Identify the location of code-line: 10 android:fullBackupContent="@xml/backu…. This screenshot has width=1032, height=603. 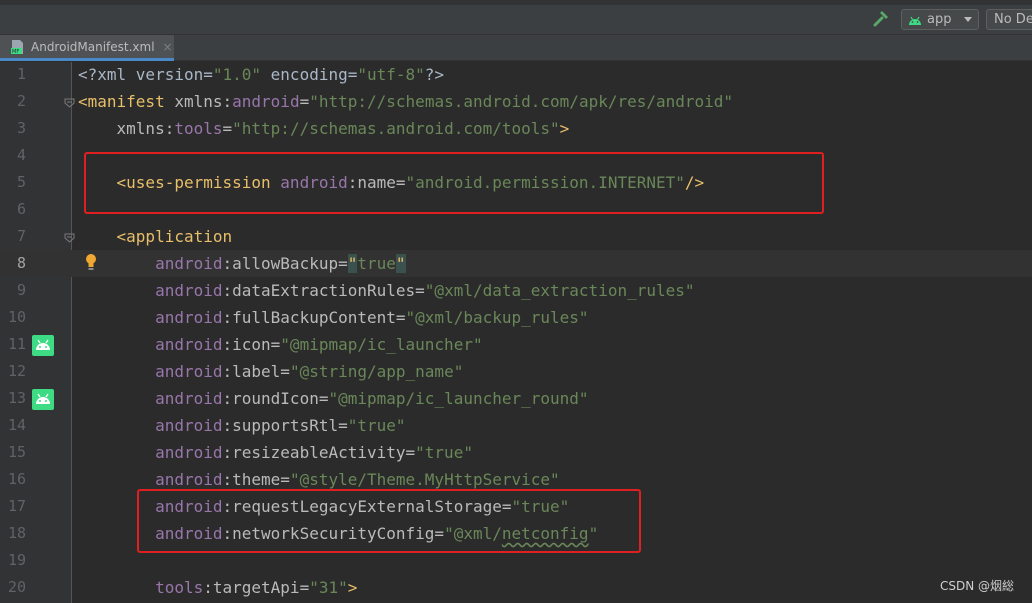
(516, 317).